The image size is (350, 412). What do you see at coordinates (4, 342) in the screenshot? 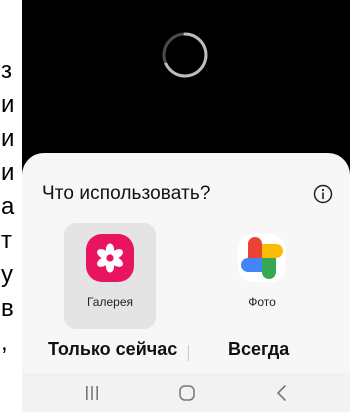
I see `background-letter: ,` at bounding box center [4, 342].